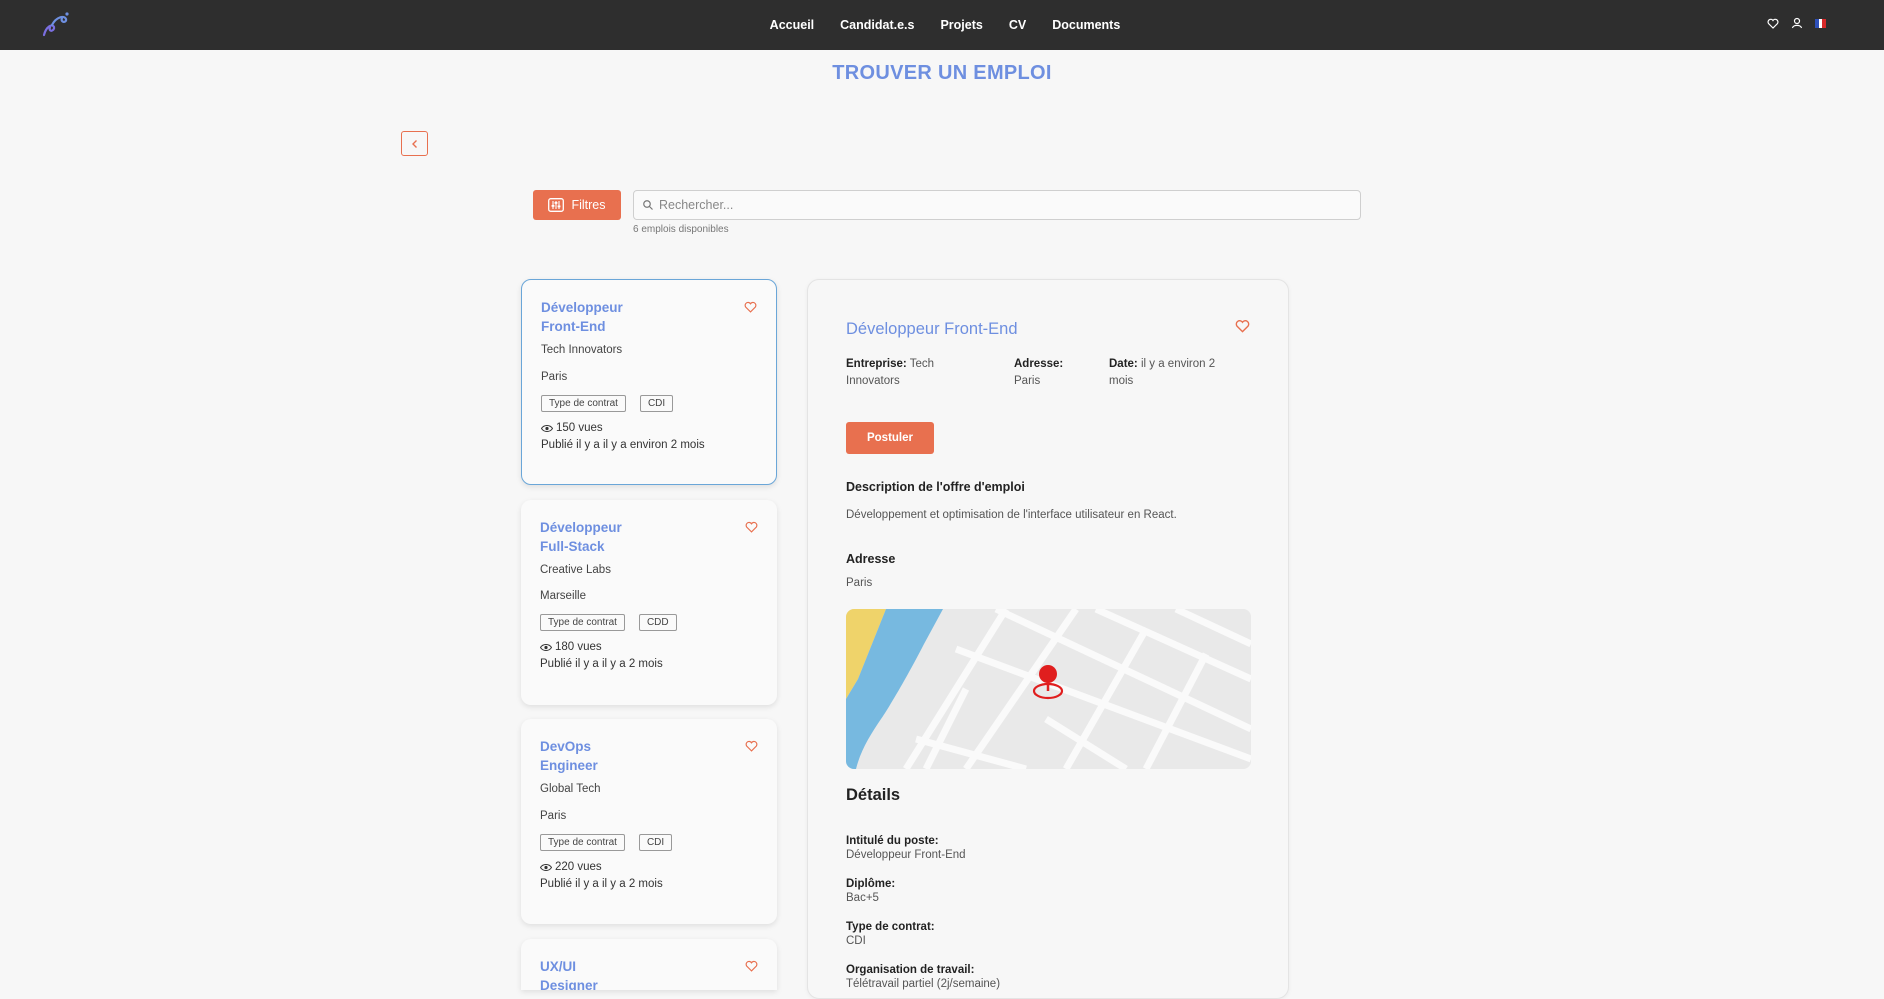  Describe the element at coordinates (1123, 364) in the screenshot. I see `date-label: Date:` at that location.